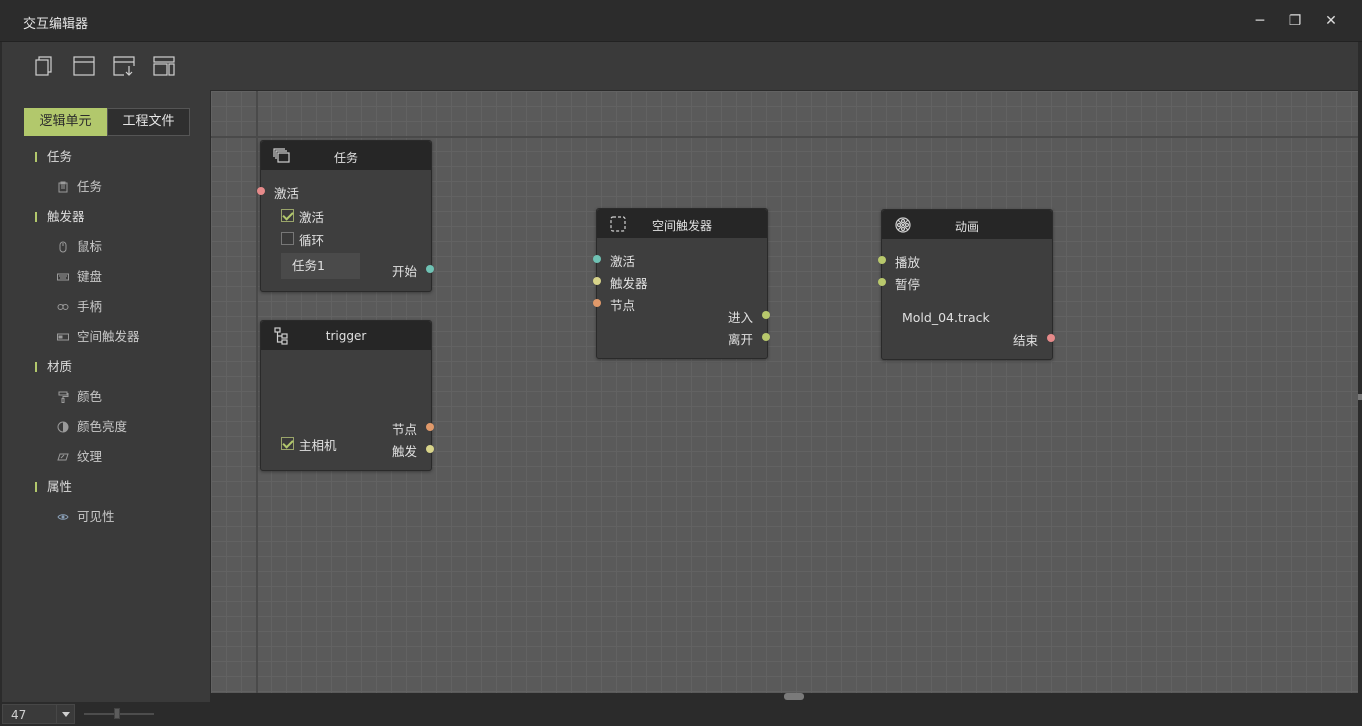 This screenshot has height=726, width=1362. Describe the element at coordinates (63, 397) in the screenshot. I see `paint-roller-icon` at that location.